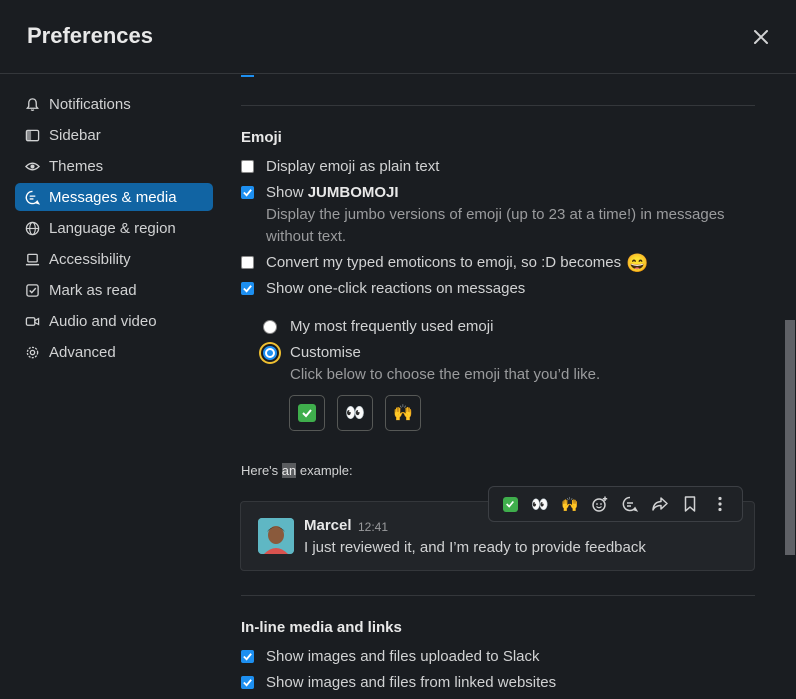  I want to click on share-icon, so click(660, 504).